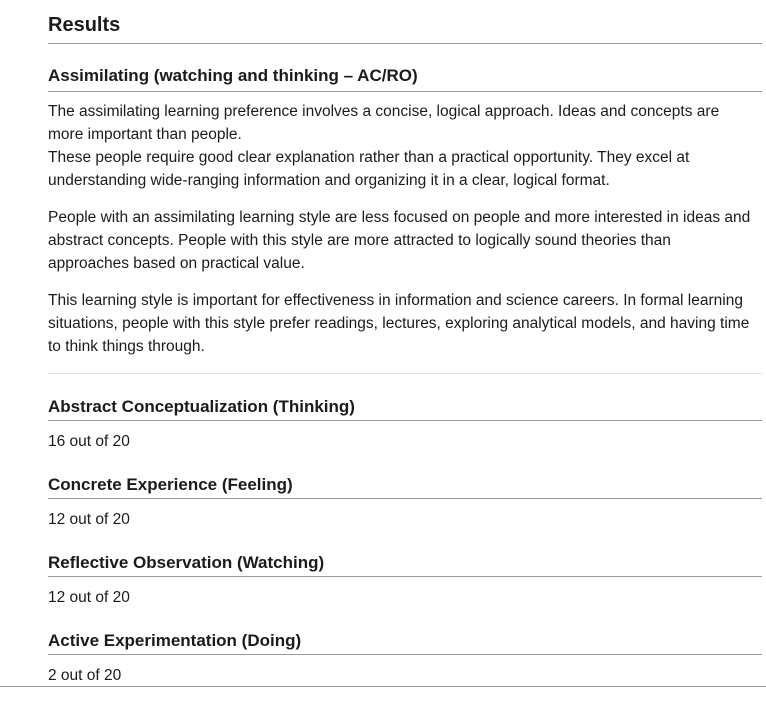 The width and height of the screenshot is (766, 704). What do you see at coordinates (405, 407) in the screenshot?
I see `score-heading-abstract-conceptualization: Abstract Conceptualization (Thinking)` at bounding box center [405, 407].